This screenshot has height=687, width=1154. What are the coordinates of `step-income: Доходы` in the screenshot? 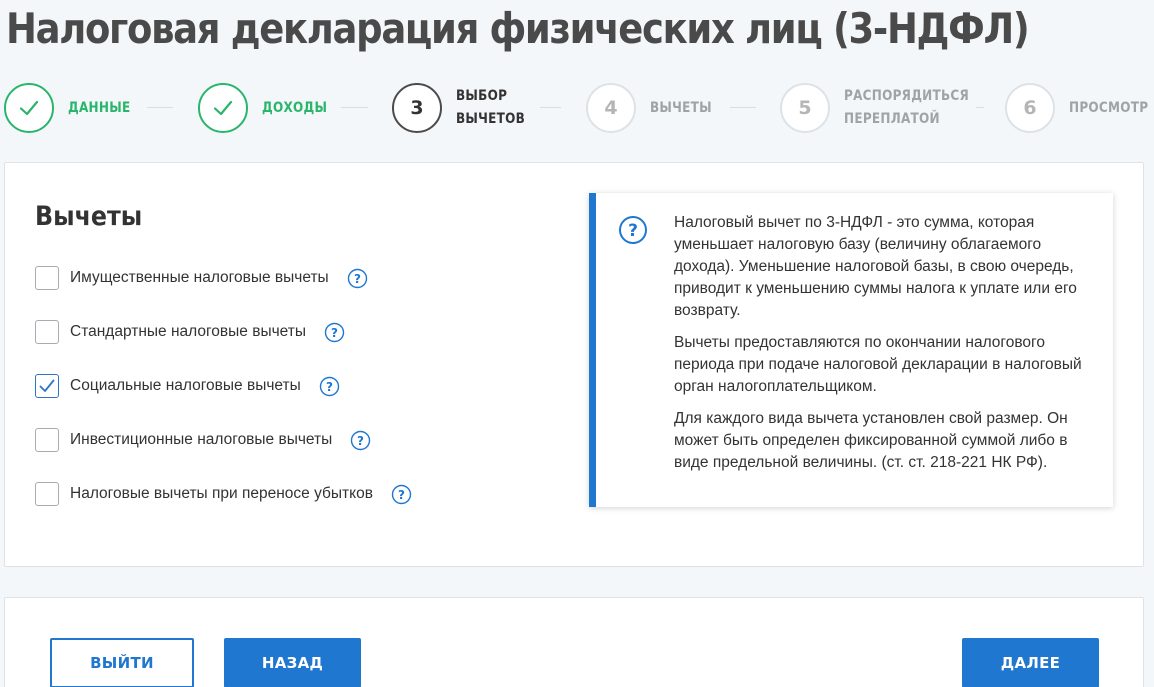 It's located at (268, 108).